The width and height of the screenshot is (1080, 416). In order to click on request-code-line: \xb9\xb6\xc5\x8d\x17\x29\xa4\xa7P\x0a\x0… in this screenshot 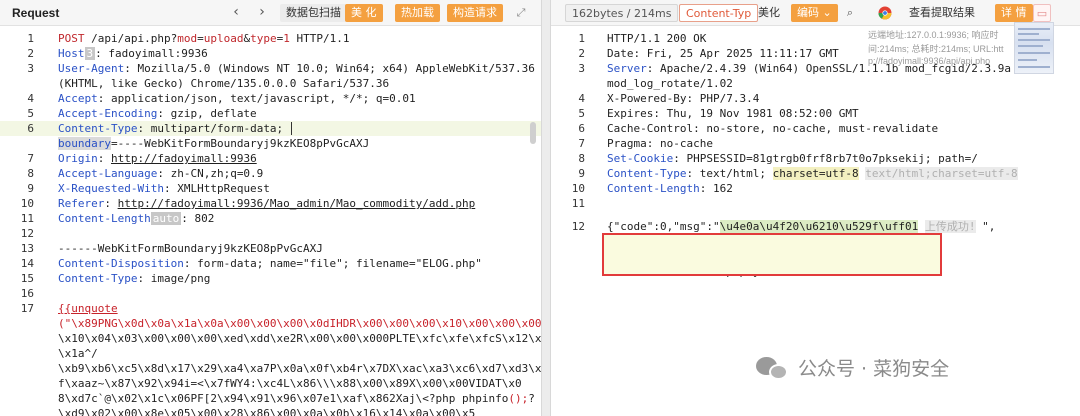, I will do `click(270, 368)`.